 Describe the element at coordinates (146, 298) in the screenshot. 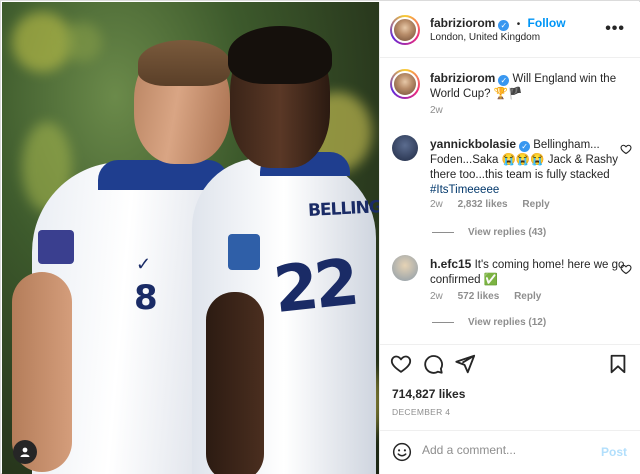

I see `left-player-number: 8` at that location.